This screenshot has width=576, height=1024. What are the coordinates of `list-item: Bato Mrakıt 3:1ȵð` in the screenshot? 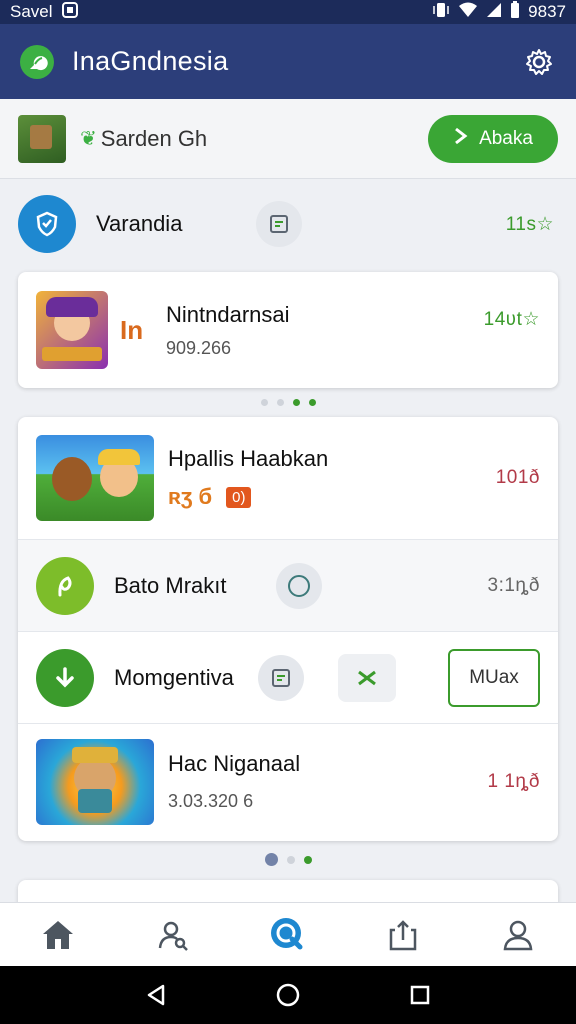 It's located at (288, 585).